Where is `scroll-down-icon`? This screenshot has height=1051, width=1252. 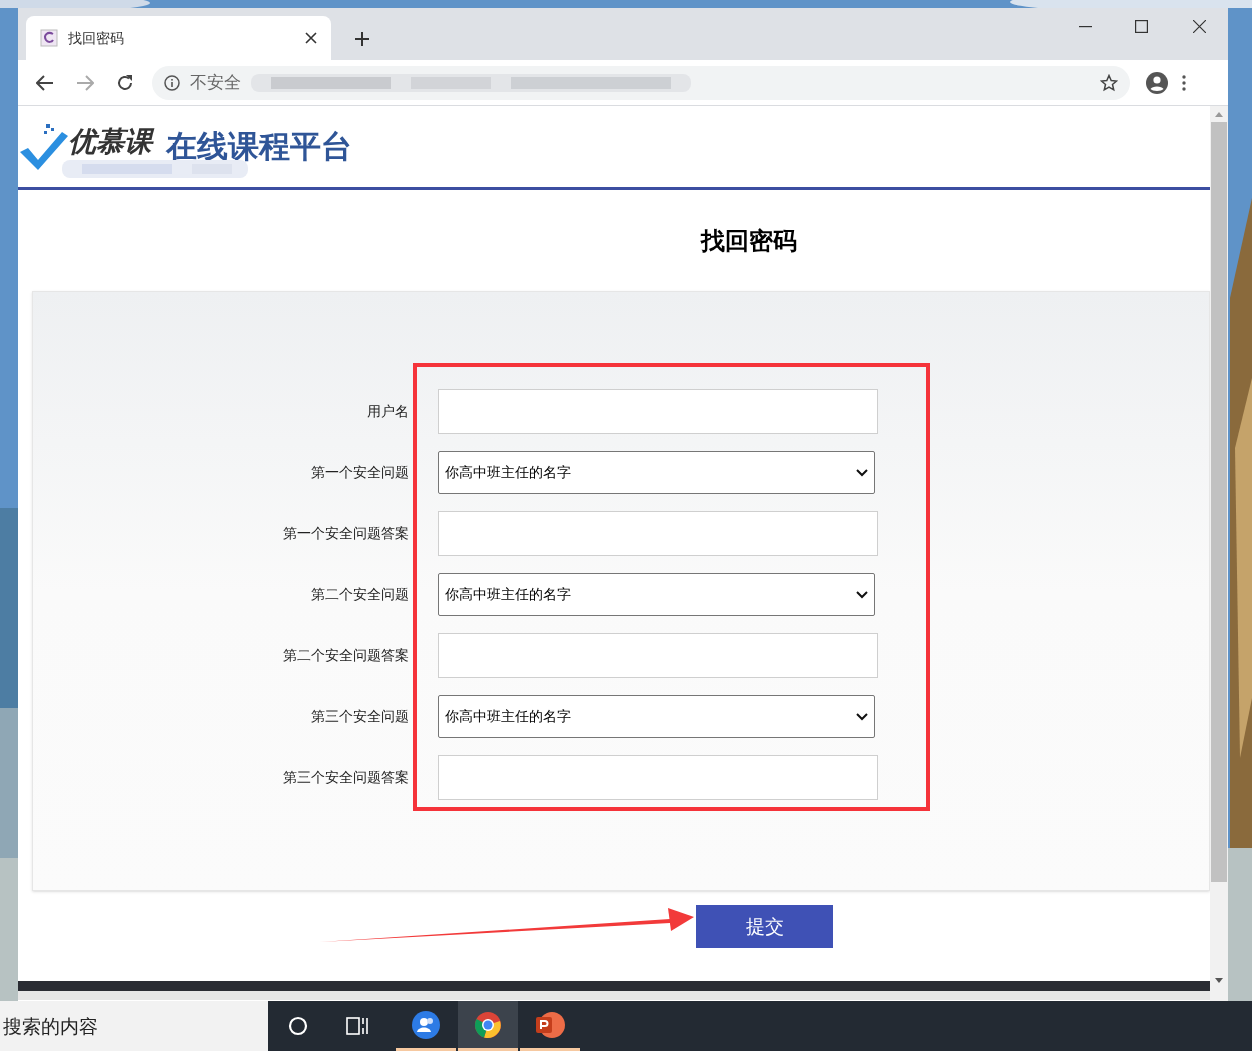 scroll-down-icon is located at coordinates (1219, 980).